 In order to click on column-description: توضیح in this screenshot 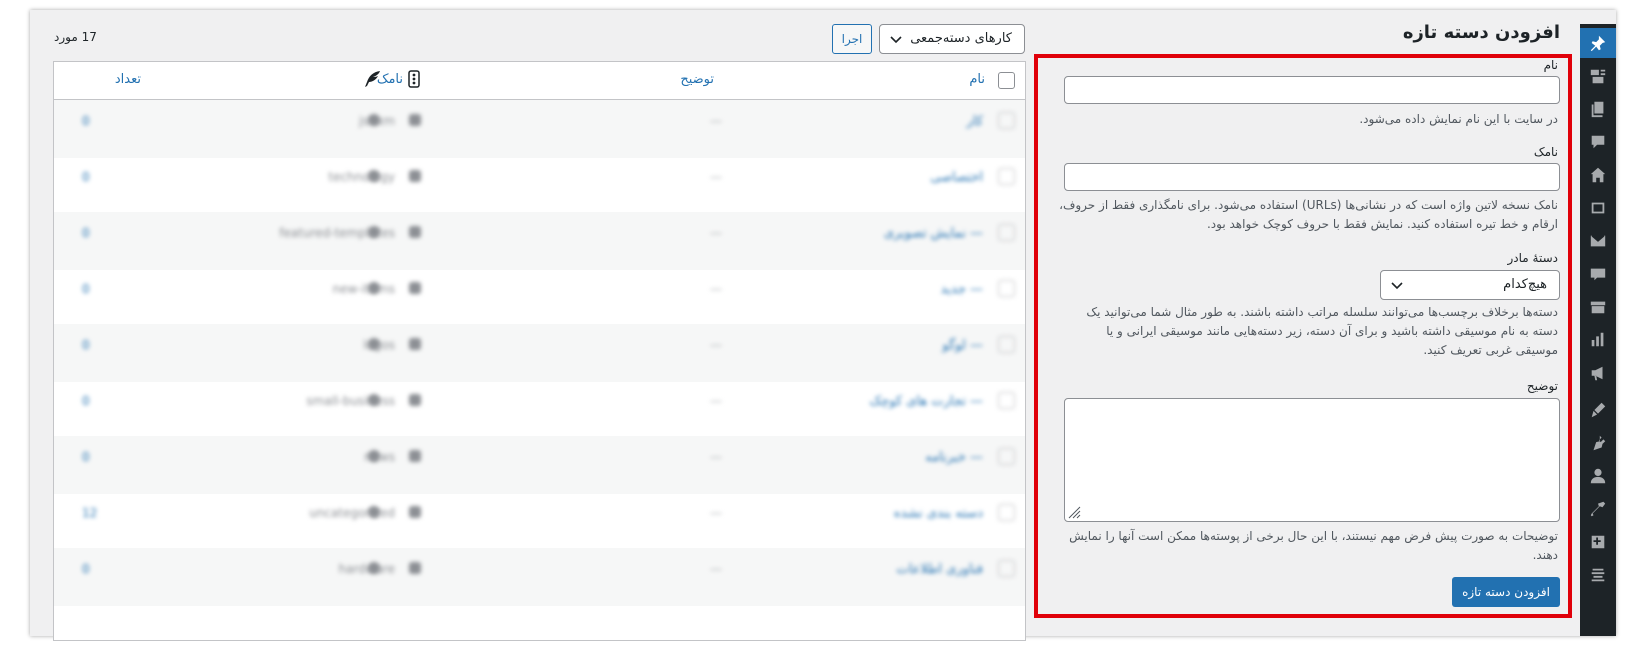, I will do `click(697, 79)`.